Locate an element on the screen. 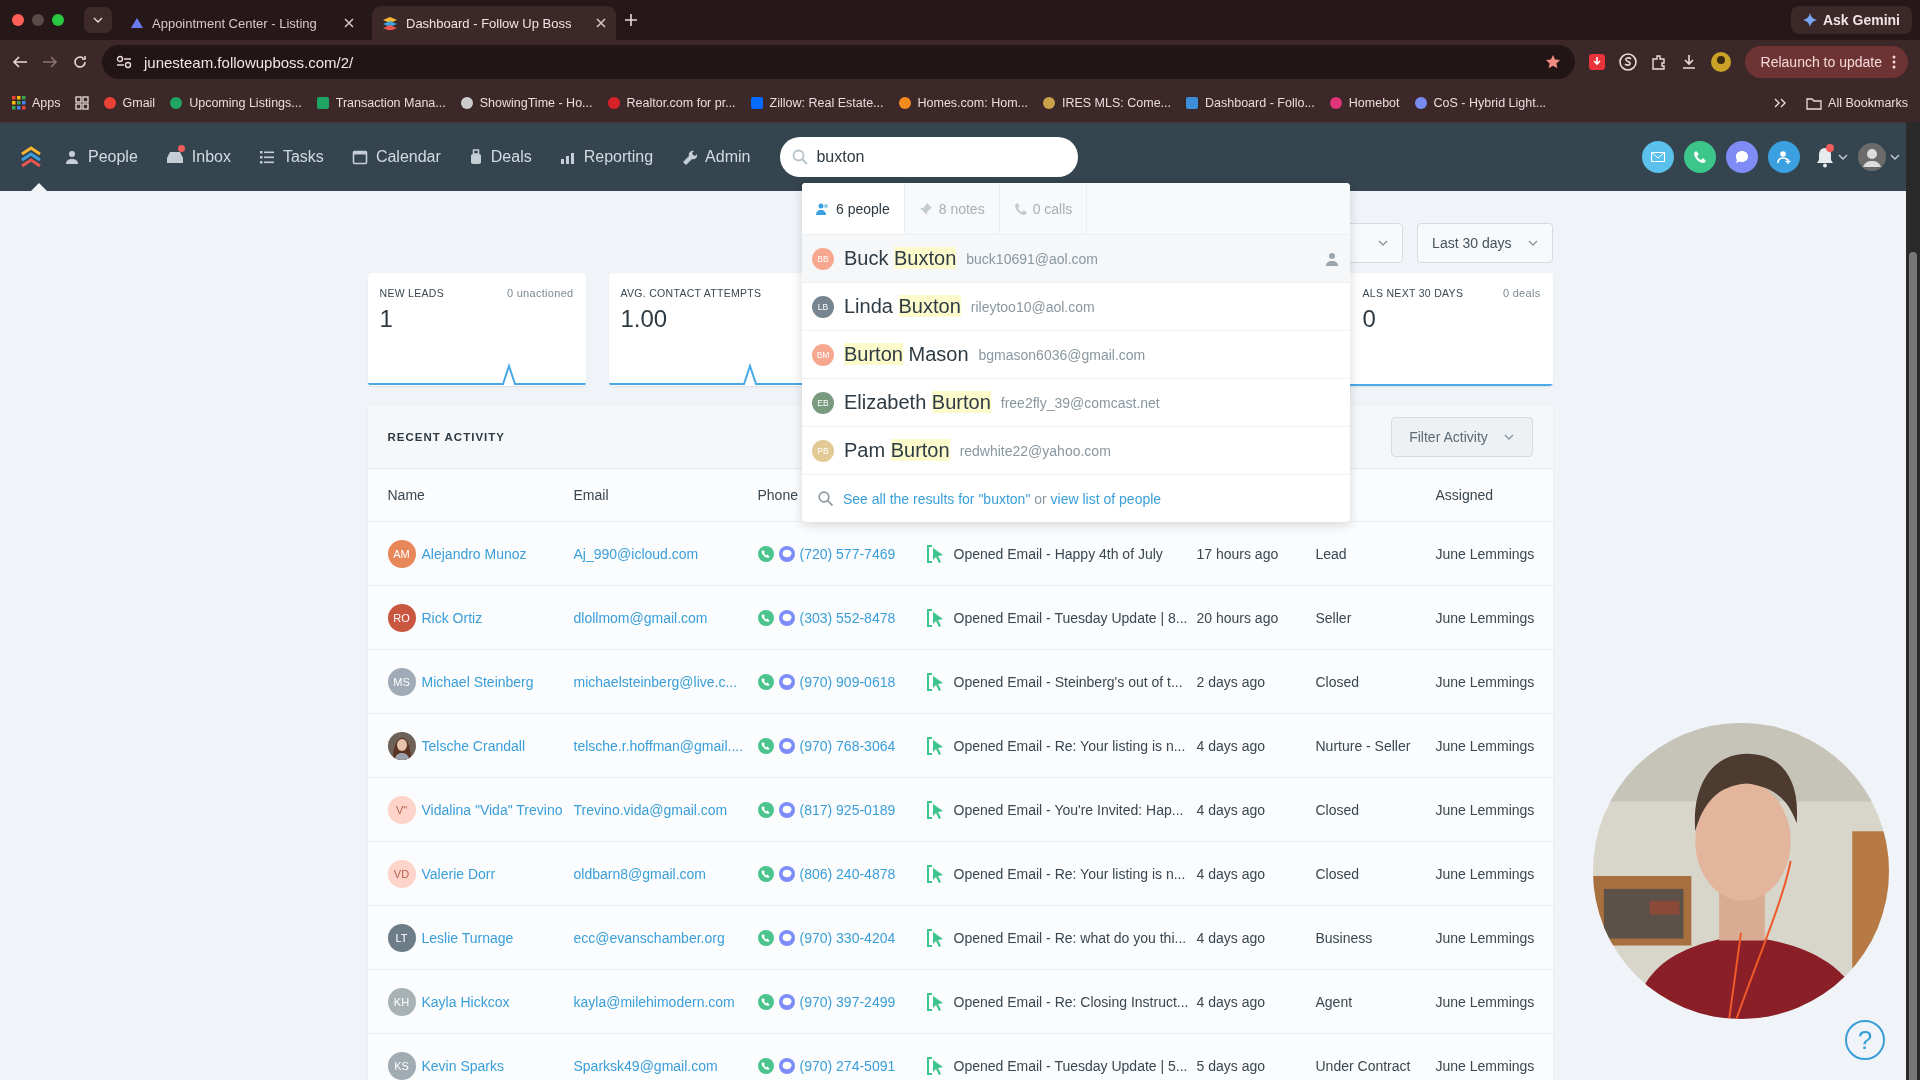  more-icon is located at coordinates (1894, 62).